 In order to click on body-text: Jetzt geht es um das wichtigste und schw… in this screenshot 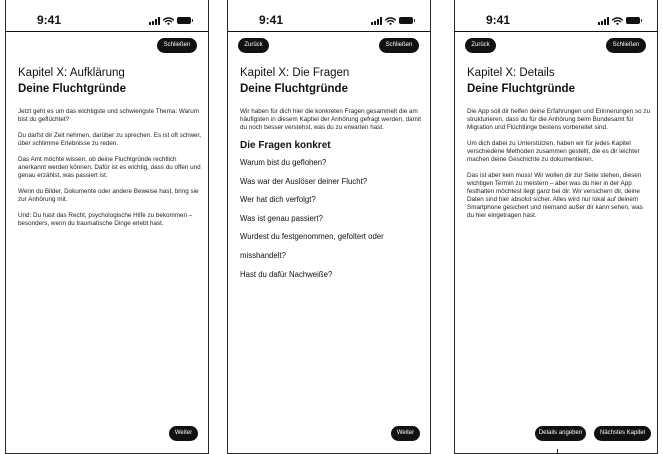, I will do `click(110, 168)`.